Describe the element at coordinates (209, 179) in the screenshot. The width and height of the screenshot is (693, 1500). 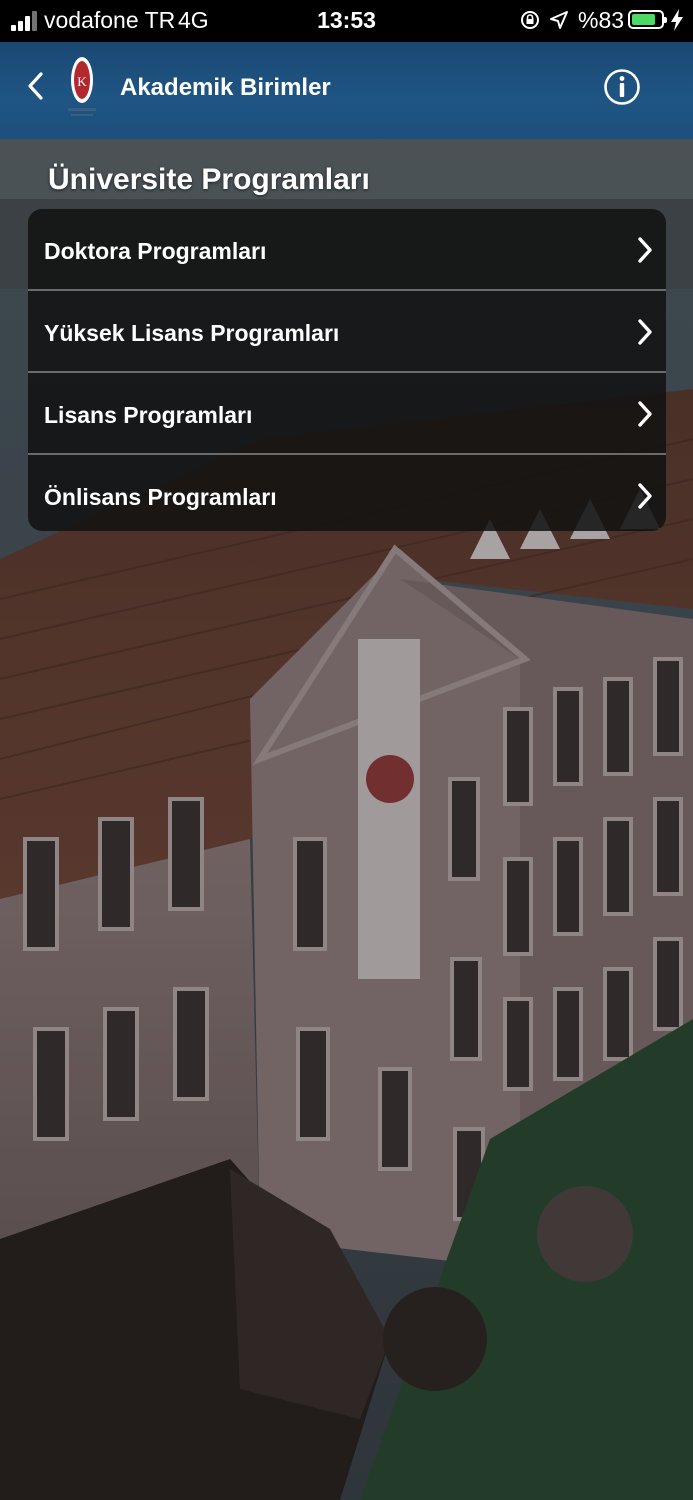
I see `section-title: Üniversite Programları` at that location.